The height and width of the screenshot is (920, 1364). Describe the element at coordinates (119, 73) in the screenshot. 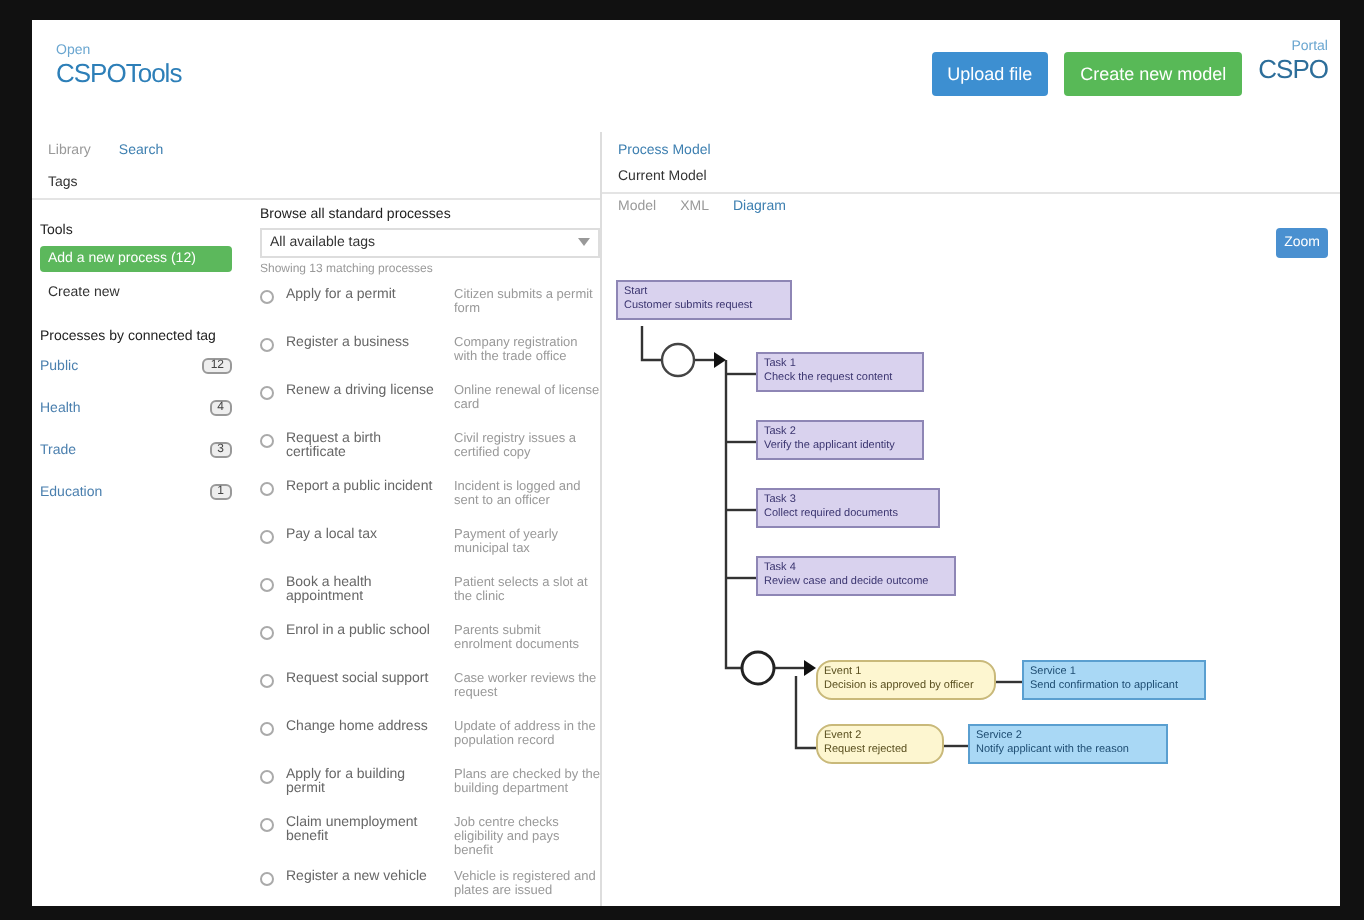

I see `logo-text: CSPOTools` at that location.